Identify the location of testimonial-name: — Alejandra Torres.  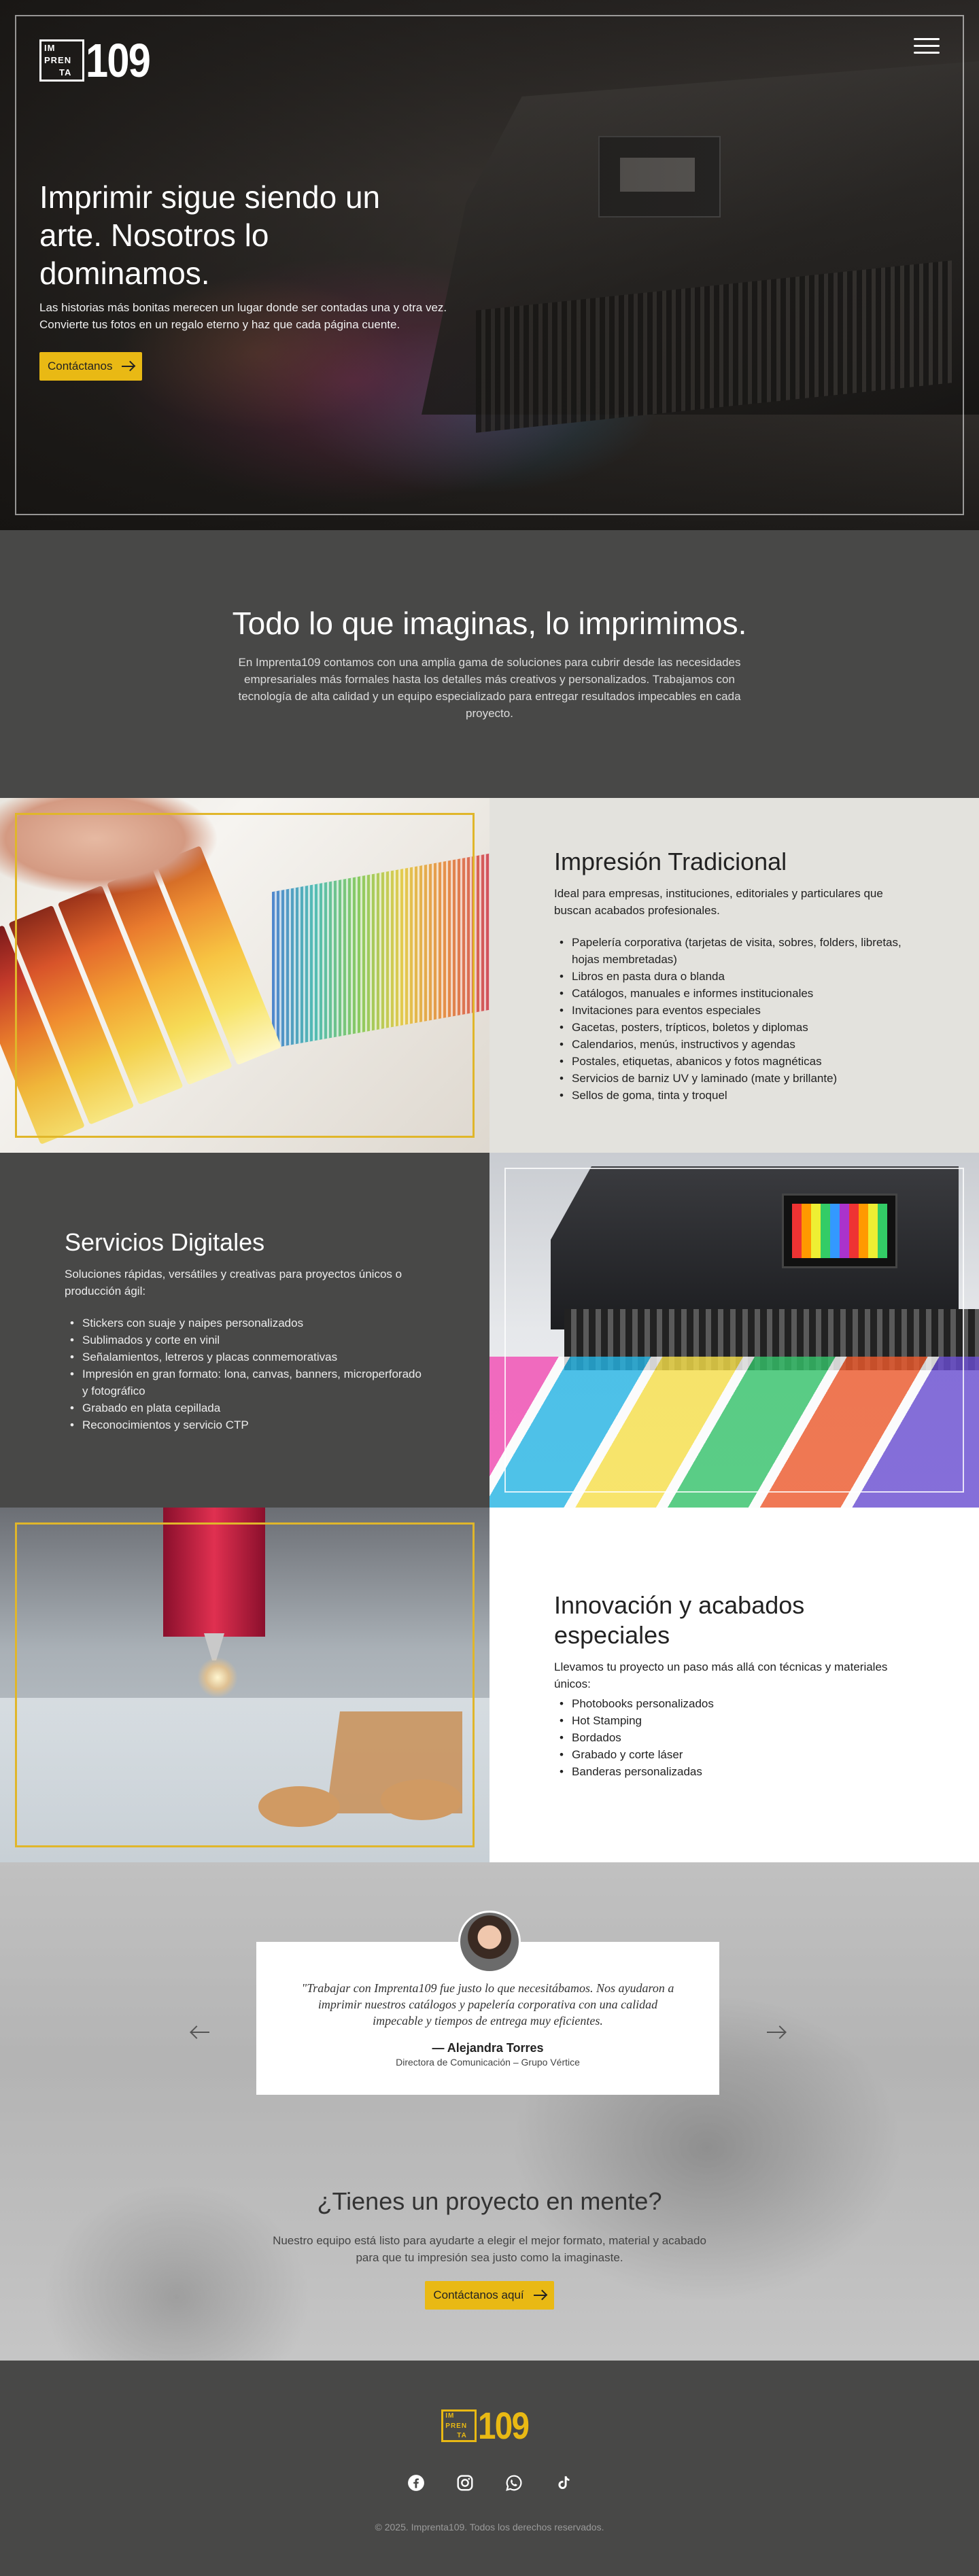
(488, 2048).